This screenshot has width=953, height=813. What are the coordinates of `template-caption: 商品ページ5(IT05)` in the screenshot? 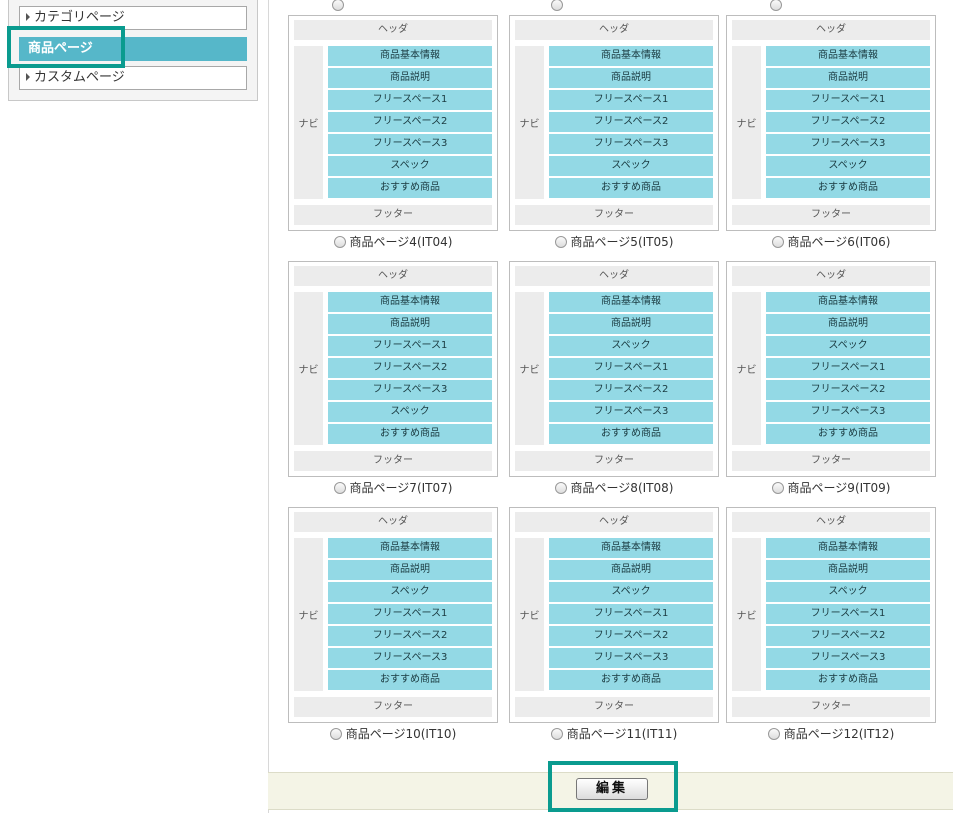 It's located at (622, 242).